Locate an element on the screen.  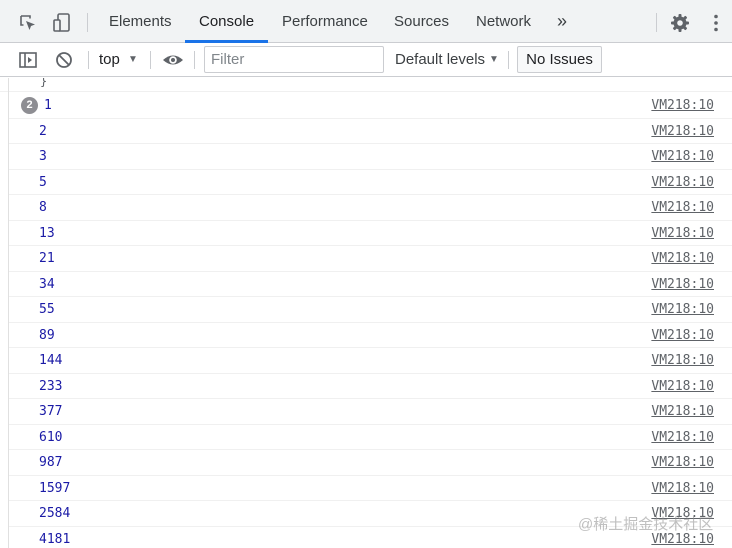
console-value: 2584 is located at coordinates (55, 513).